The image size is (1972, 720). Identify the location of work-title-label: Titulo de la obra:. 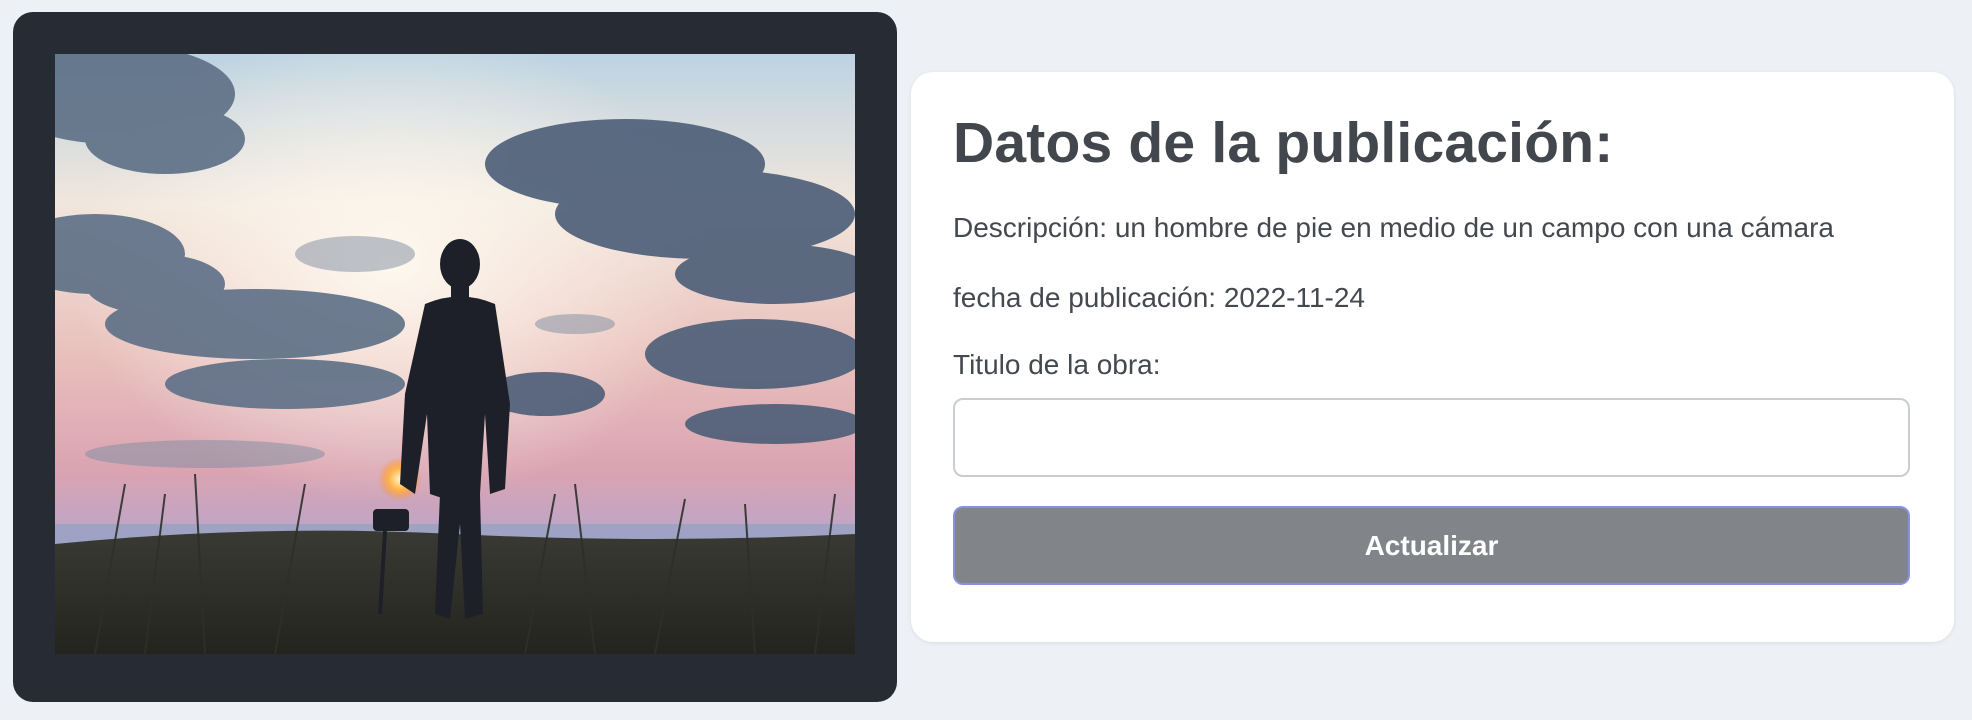
(1057, 364).